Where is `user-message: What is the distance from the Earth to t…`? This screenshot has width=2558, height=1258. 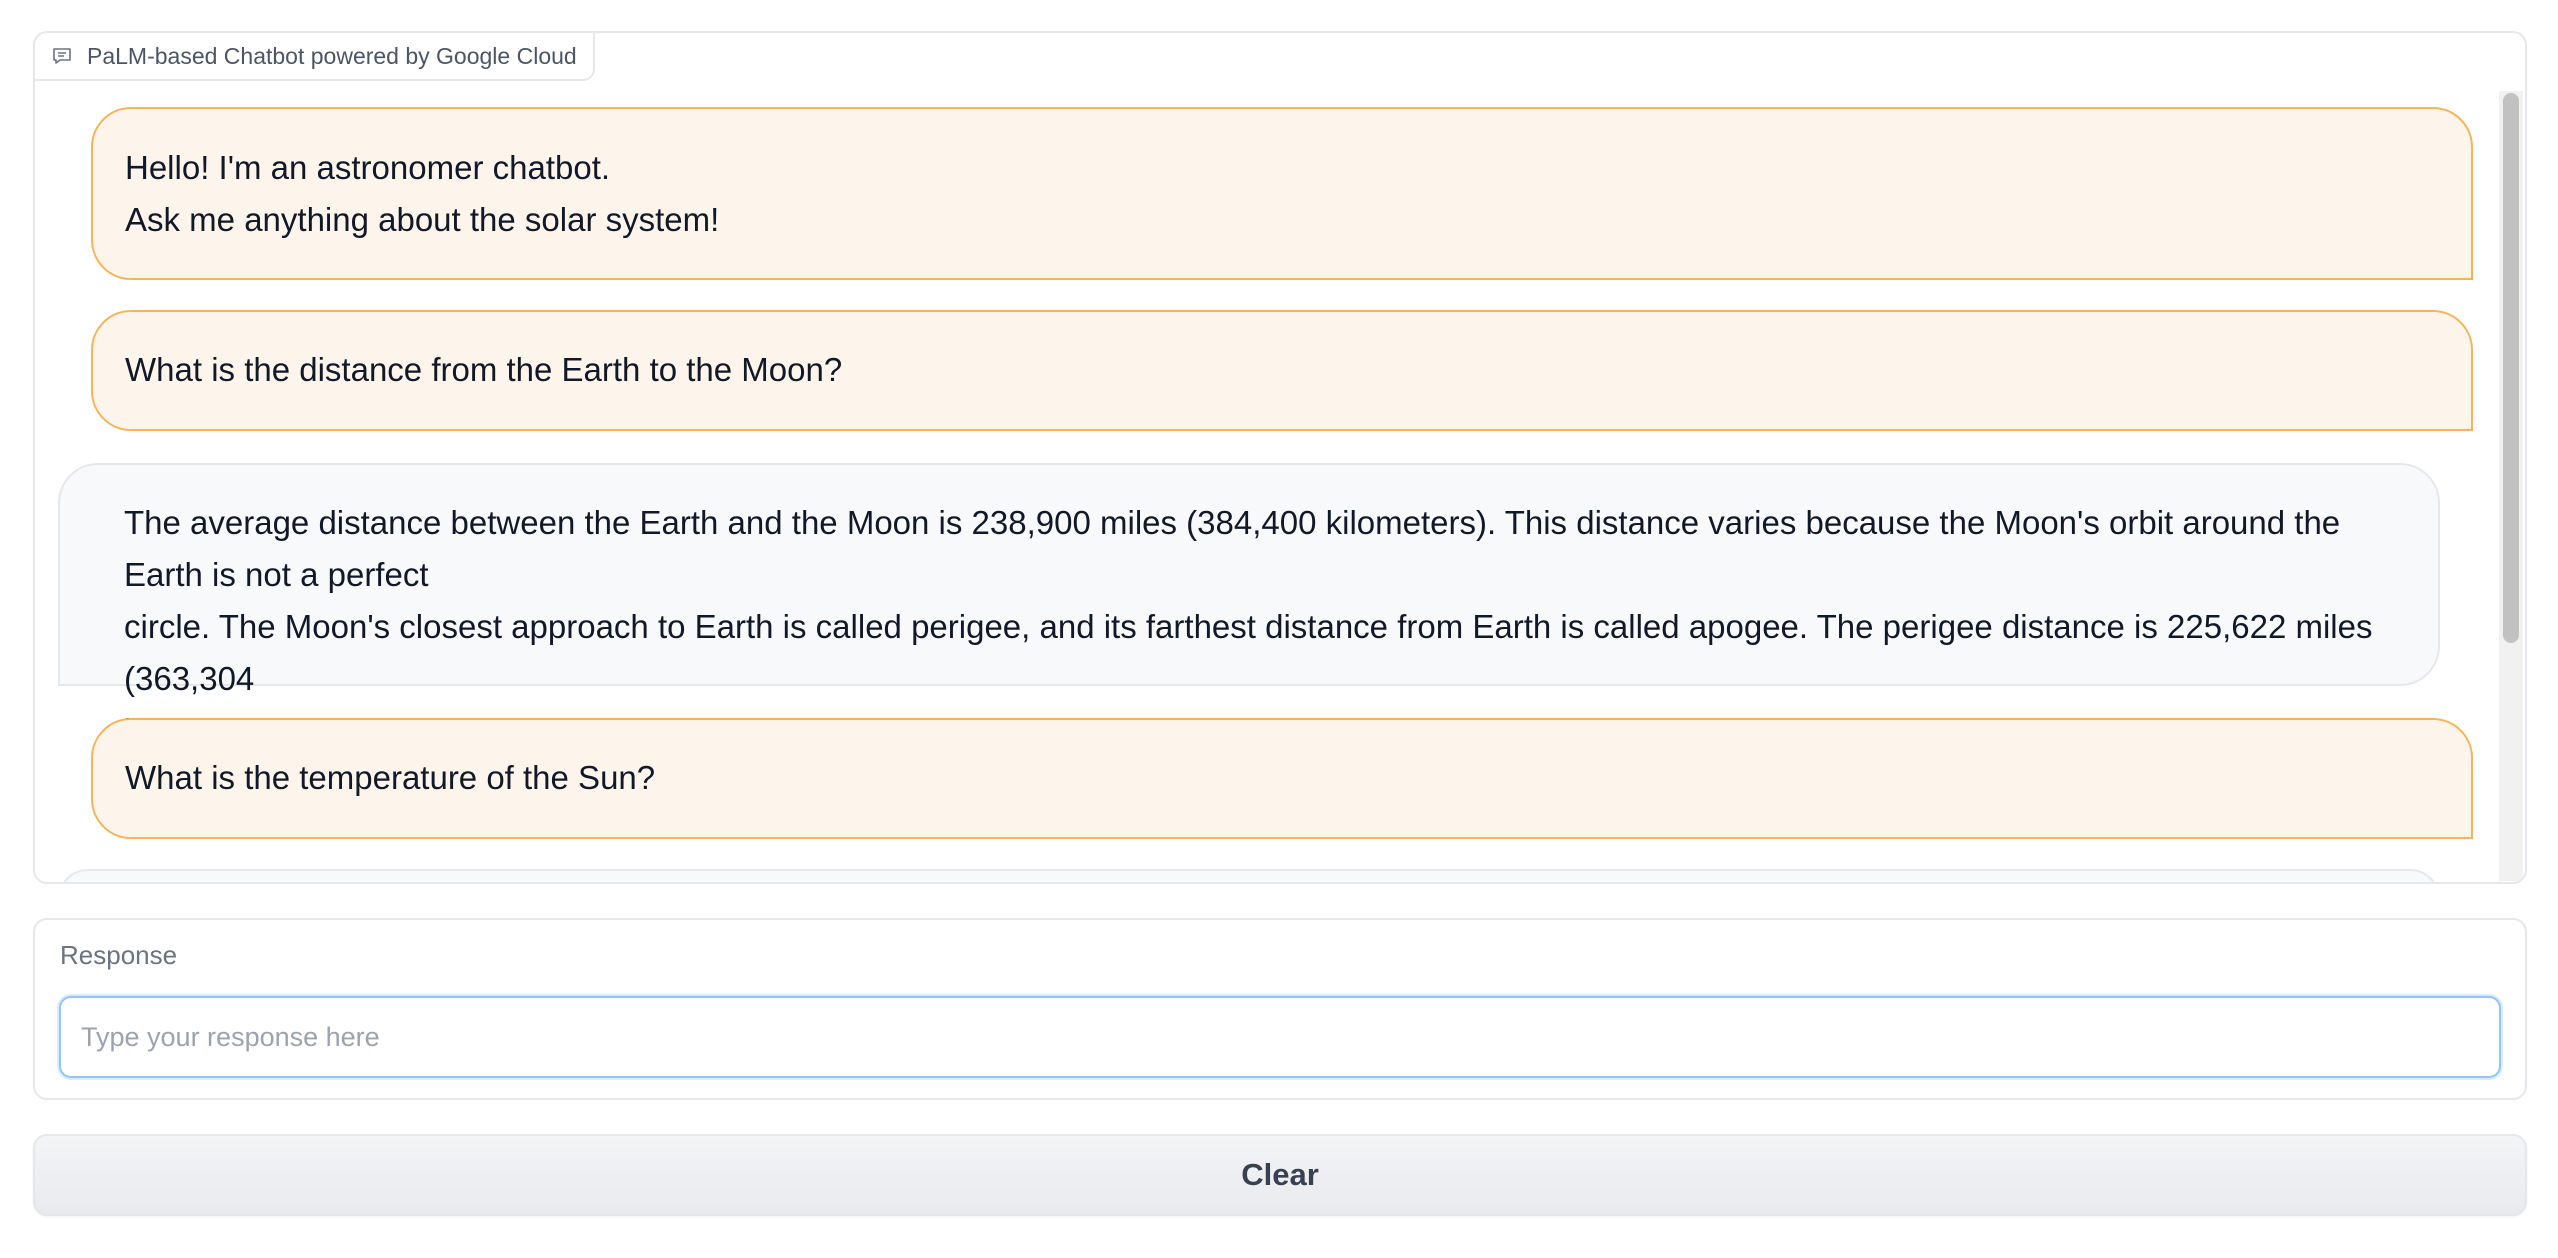 user-message: What is the distance from the Earth to t… is located at coordinates (1282, 370).